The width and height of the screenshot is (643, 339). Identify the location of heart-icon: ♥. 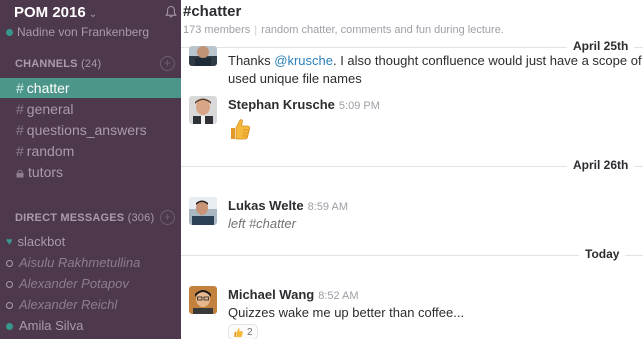
(9, 242).